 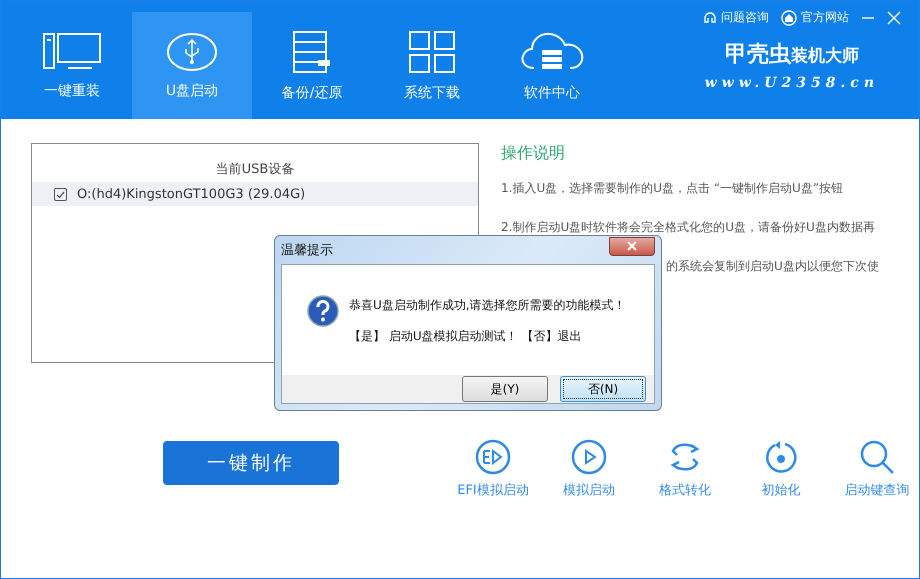 I want to click on tool-button: EFI模拟启动, so click(x=493, y=469).